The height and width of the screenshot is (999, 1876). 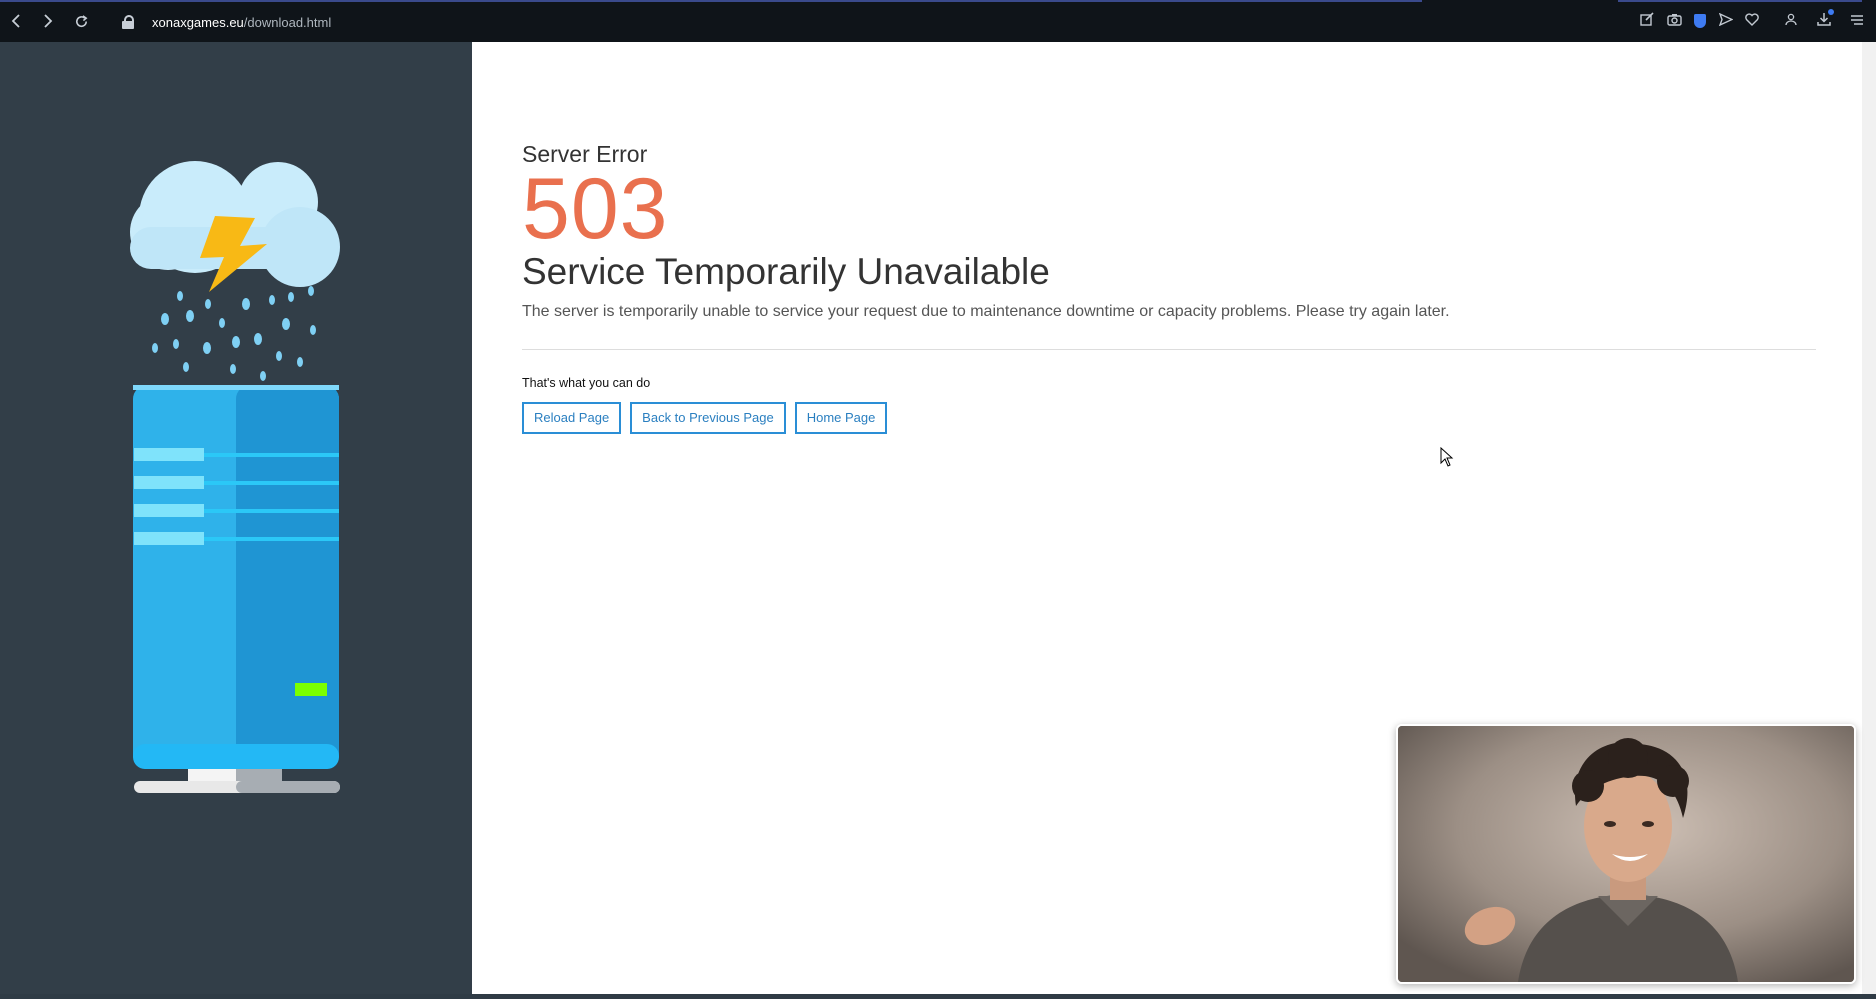 I want to click on webcam-overlay, so click(x=1626, y=854).